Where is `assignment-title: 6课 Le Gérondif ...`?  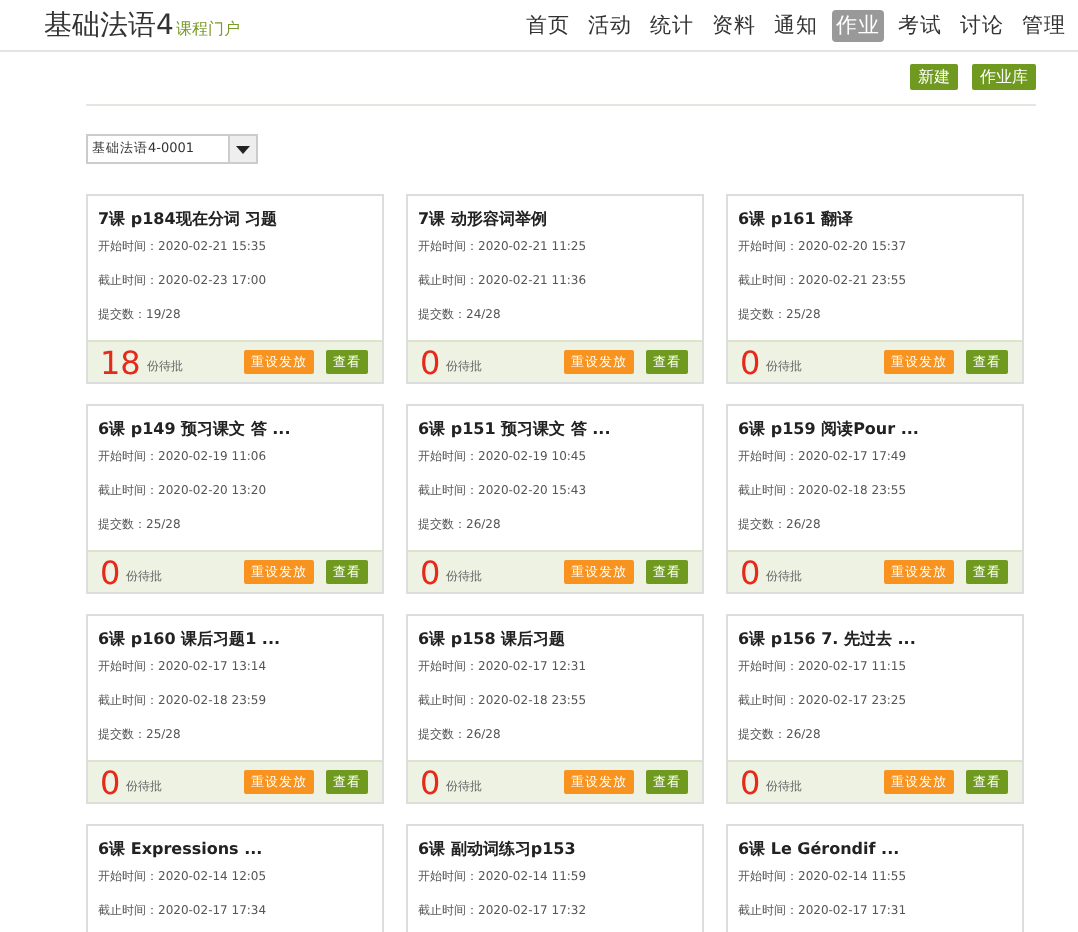
assignment-title: 6课 Le Gérondif ... is located at coordinates (875, 849).